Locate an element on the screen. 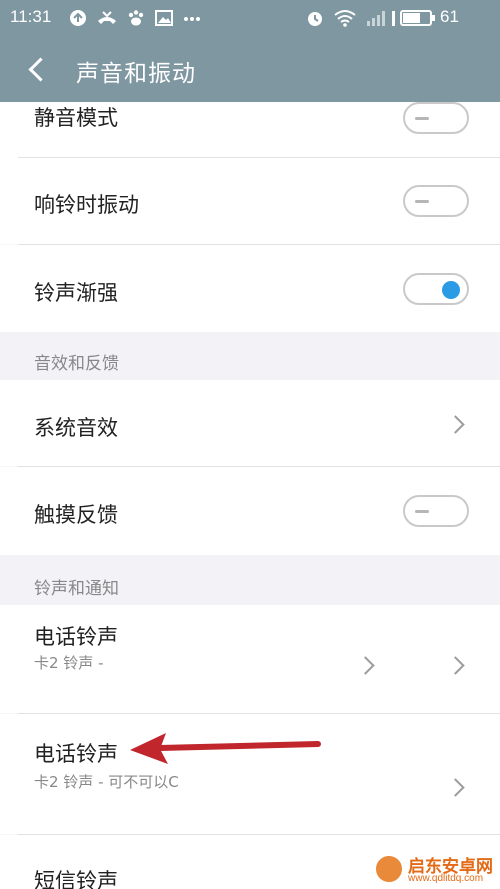 The image size is (500, 889). watermark-icon is located at coordinates (389, 869).